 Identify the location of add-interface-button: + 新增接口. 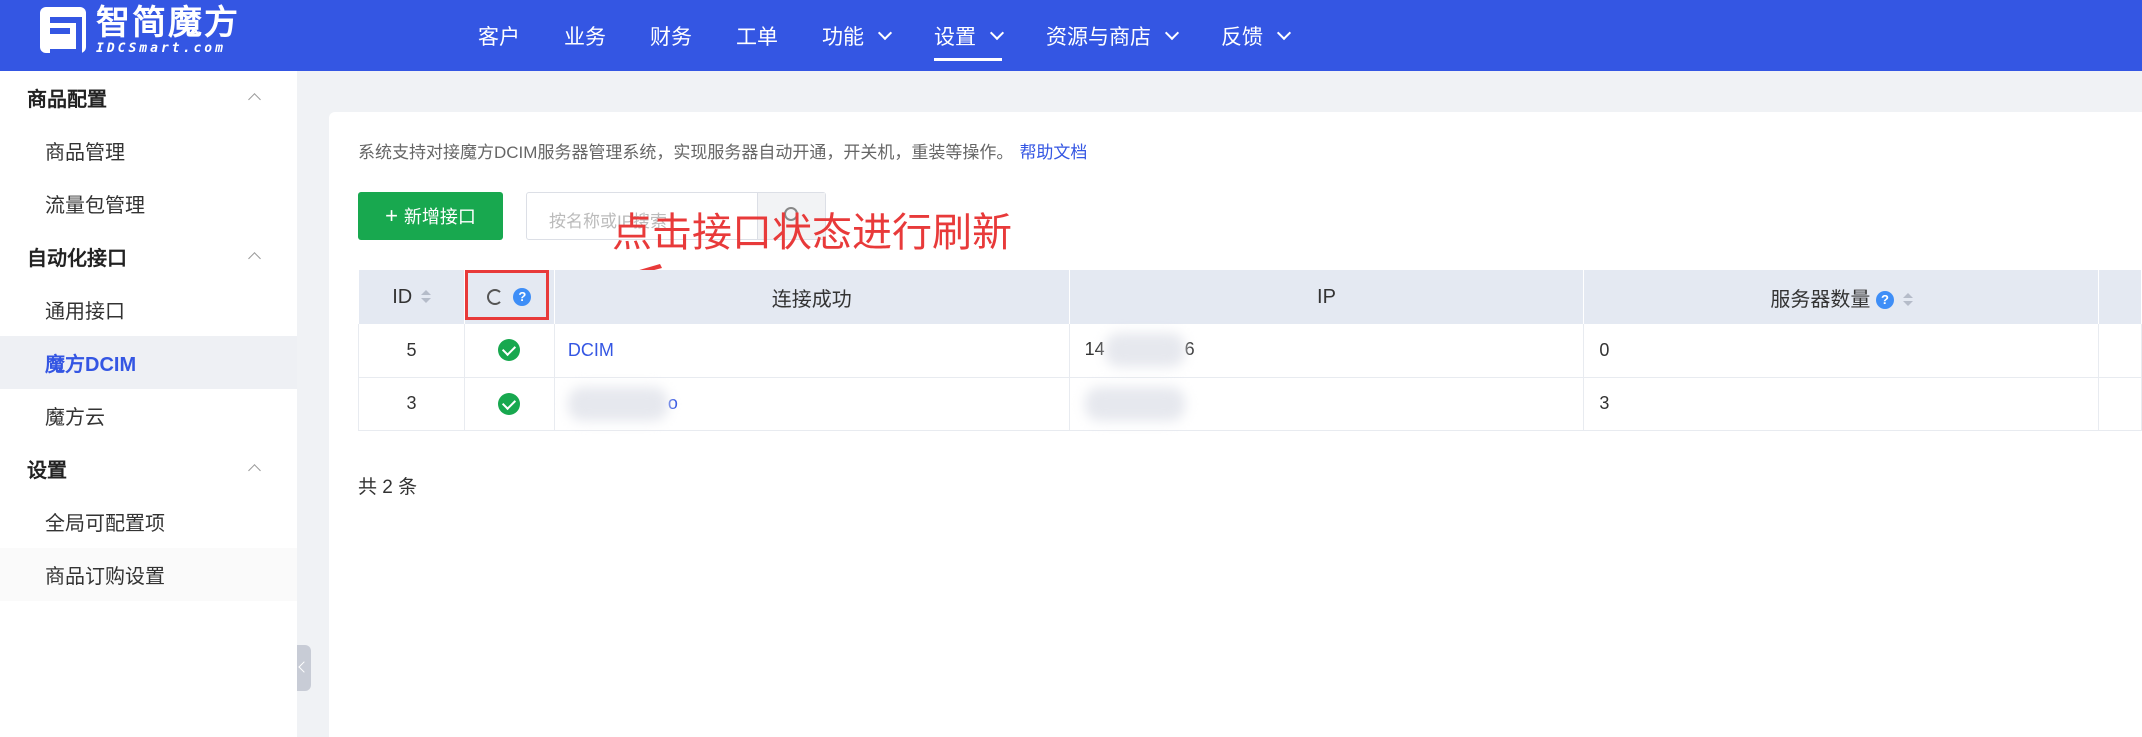
(430, 216).